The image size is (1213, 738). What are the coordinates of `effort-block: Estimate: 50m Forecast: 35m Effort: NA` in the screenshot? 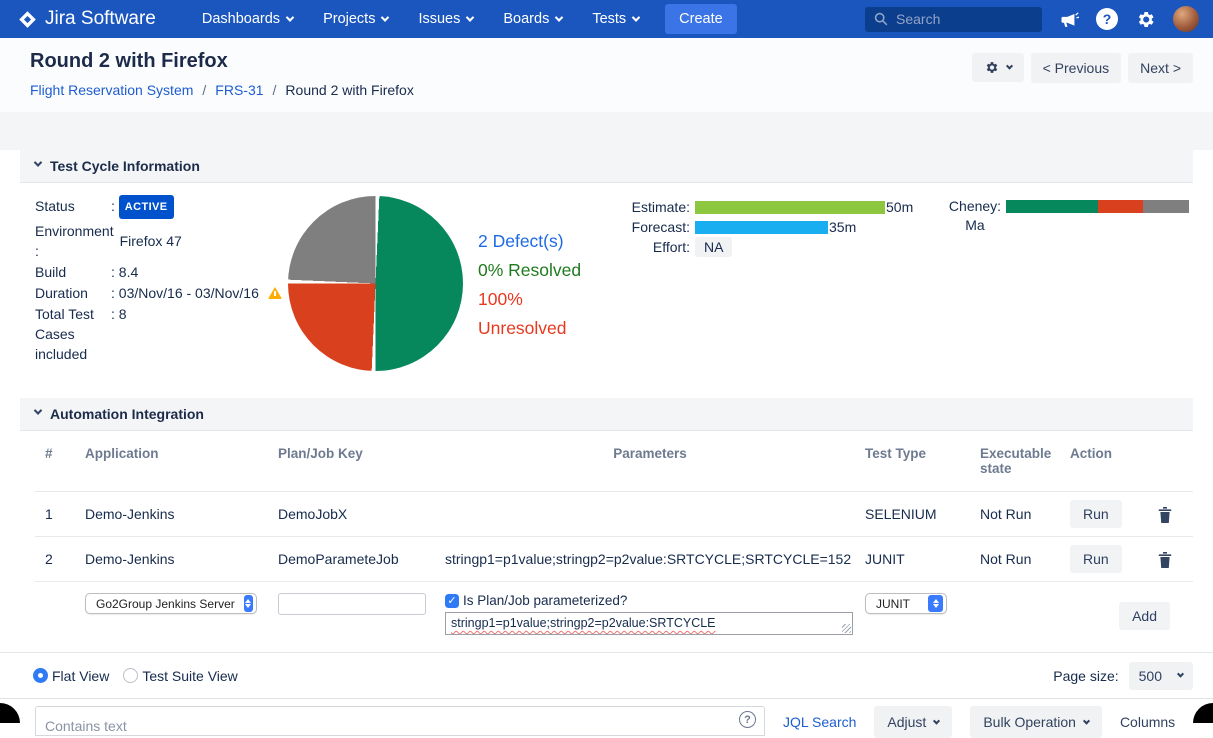 It's located at (760, 227).